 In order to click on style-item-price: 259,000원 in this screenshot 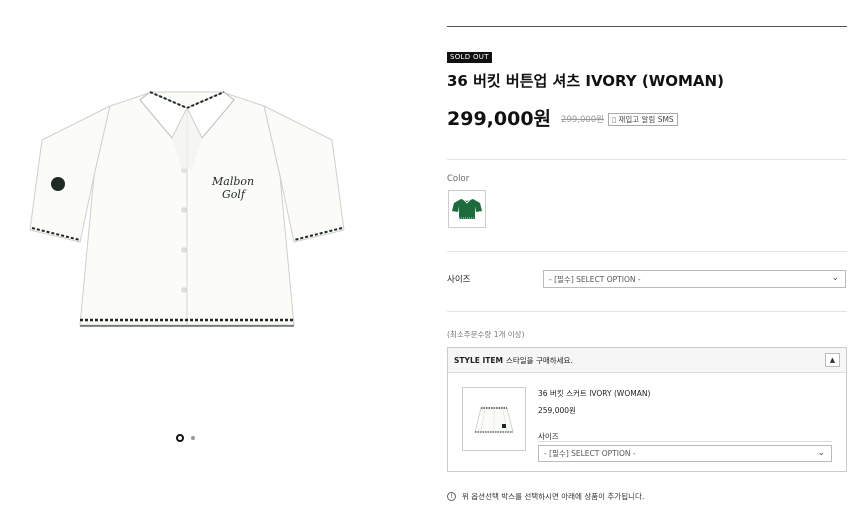, I will do `click(557, 410)`.